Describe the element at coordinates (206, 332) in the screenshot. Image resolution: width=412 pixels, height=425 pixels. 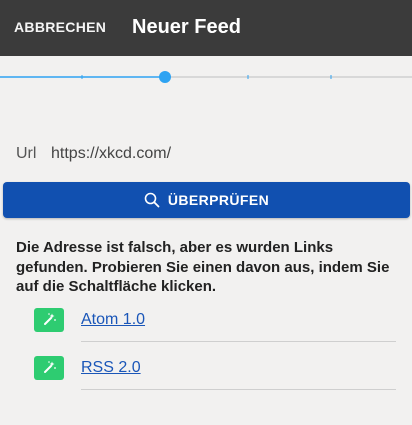
I see `feed-item-atom: Atom 1.0` at that location.